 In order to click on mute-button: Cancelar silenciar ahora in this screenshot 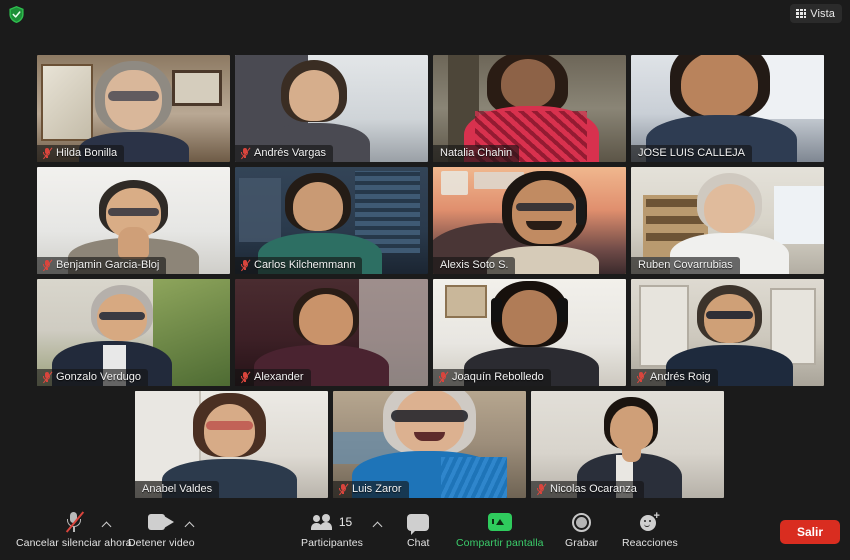, I will do `click(74, 529)`.